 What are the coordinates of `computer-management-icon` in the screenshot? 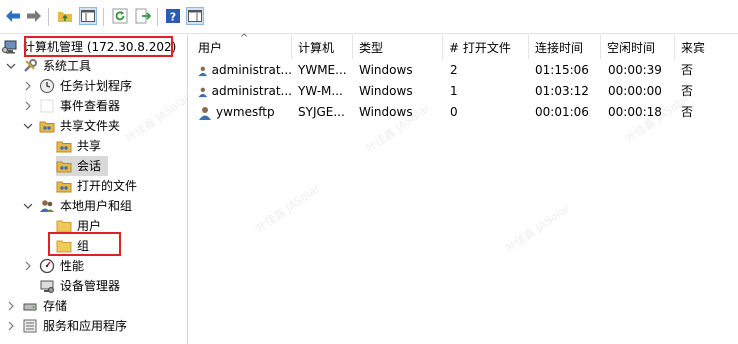 It's located at (10, 47).